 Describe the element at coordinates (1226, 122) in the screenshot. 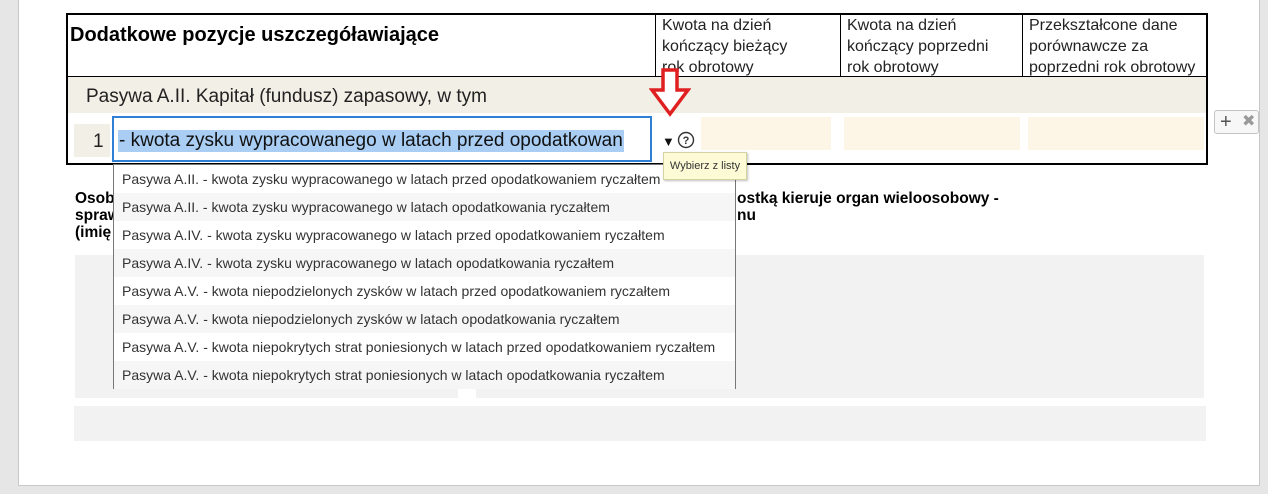

I see `add-row-icon: +` at that location.